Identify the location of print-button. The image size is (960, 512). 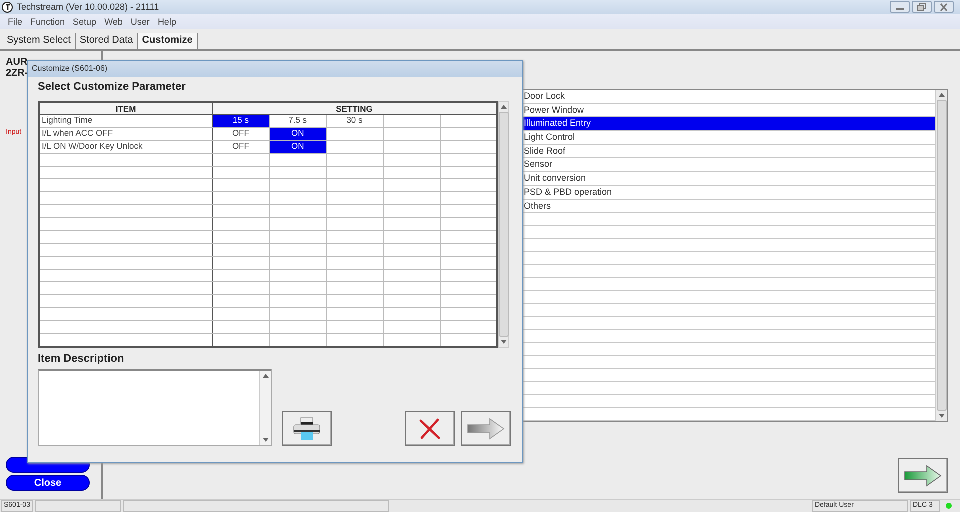
(307, 428).